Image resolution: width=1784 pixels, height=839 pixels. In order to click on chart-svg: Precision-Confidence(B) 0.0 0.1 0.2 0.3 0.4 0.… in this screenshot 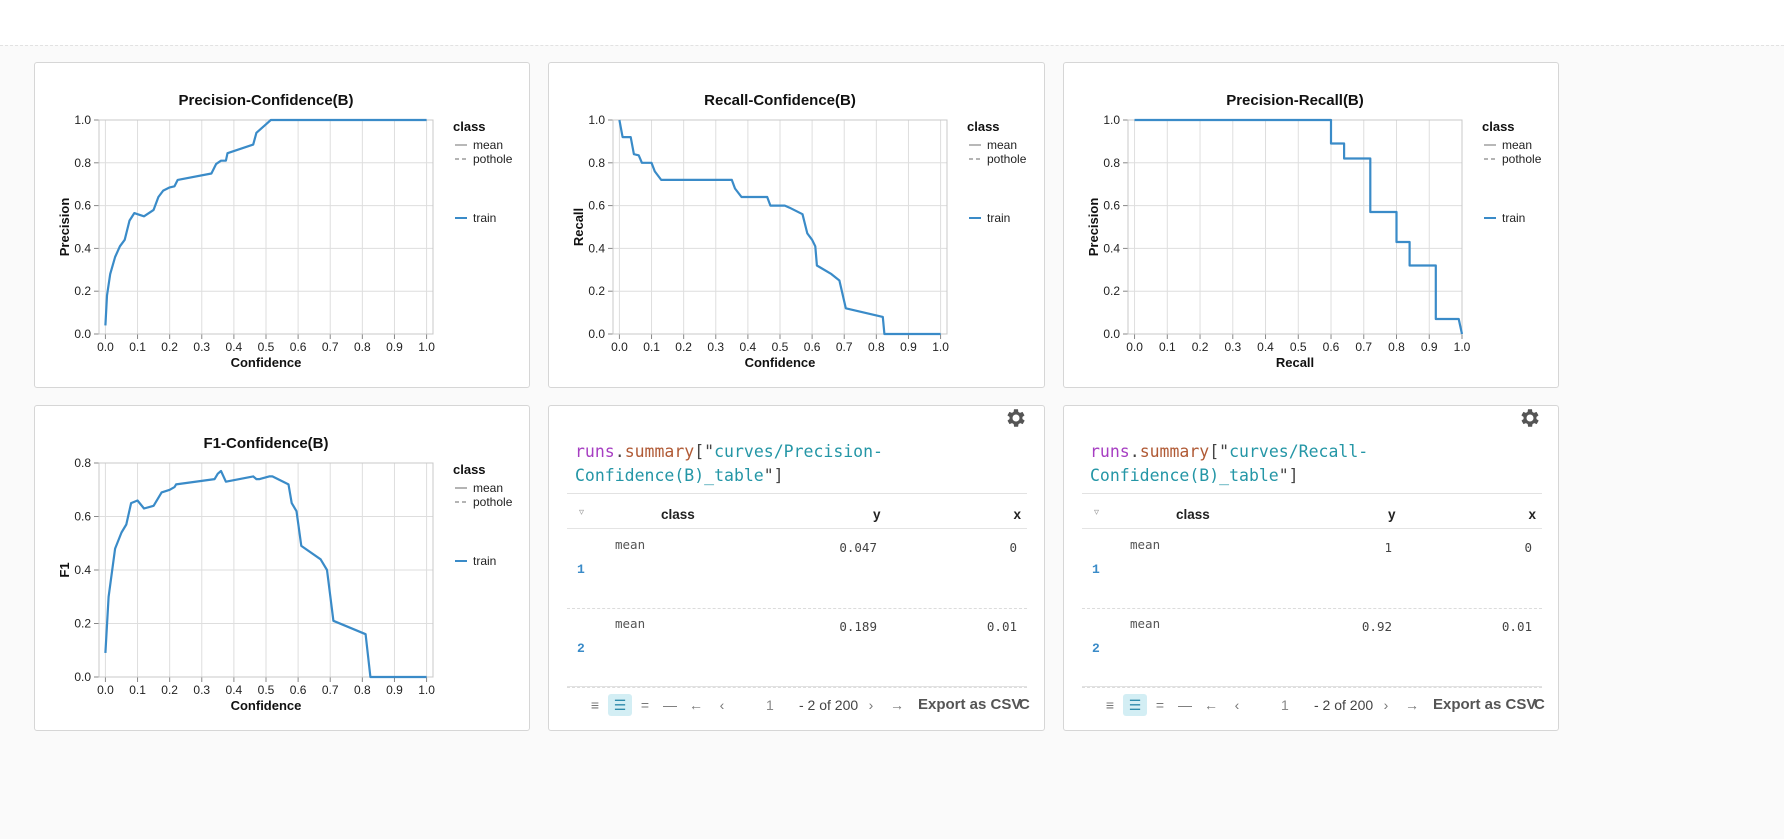, I will do `click(285, 231)`.